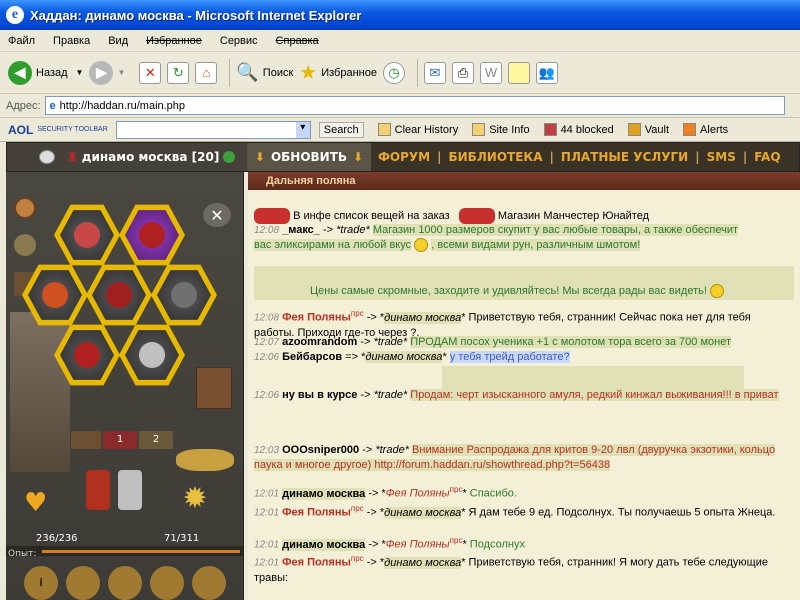 This screenshot has height=600, width=800. I want to click on aol-logo: AOL, so click(20, 130).